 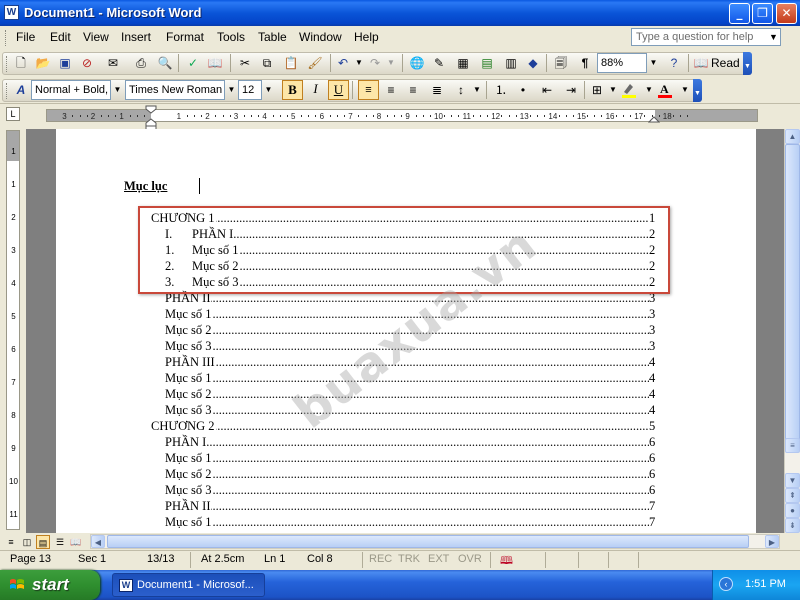 I want to click on vertical-ruler: 1 1 2 3 4 5 6 7 8 9 10 11, so click(x=13, y=330).